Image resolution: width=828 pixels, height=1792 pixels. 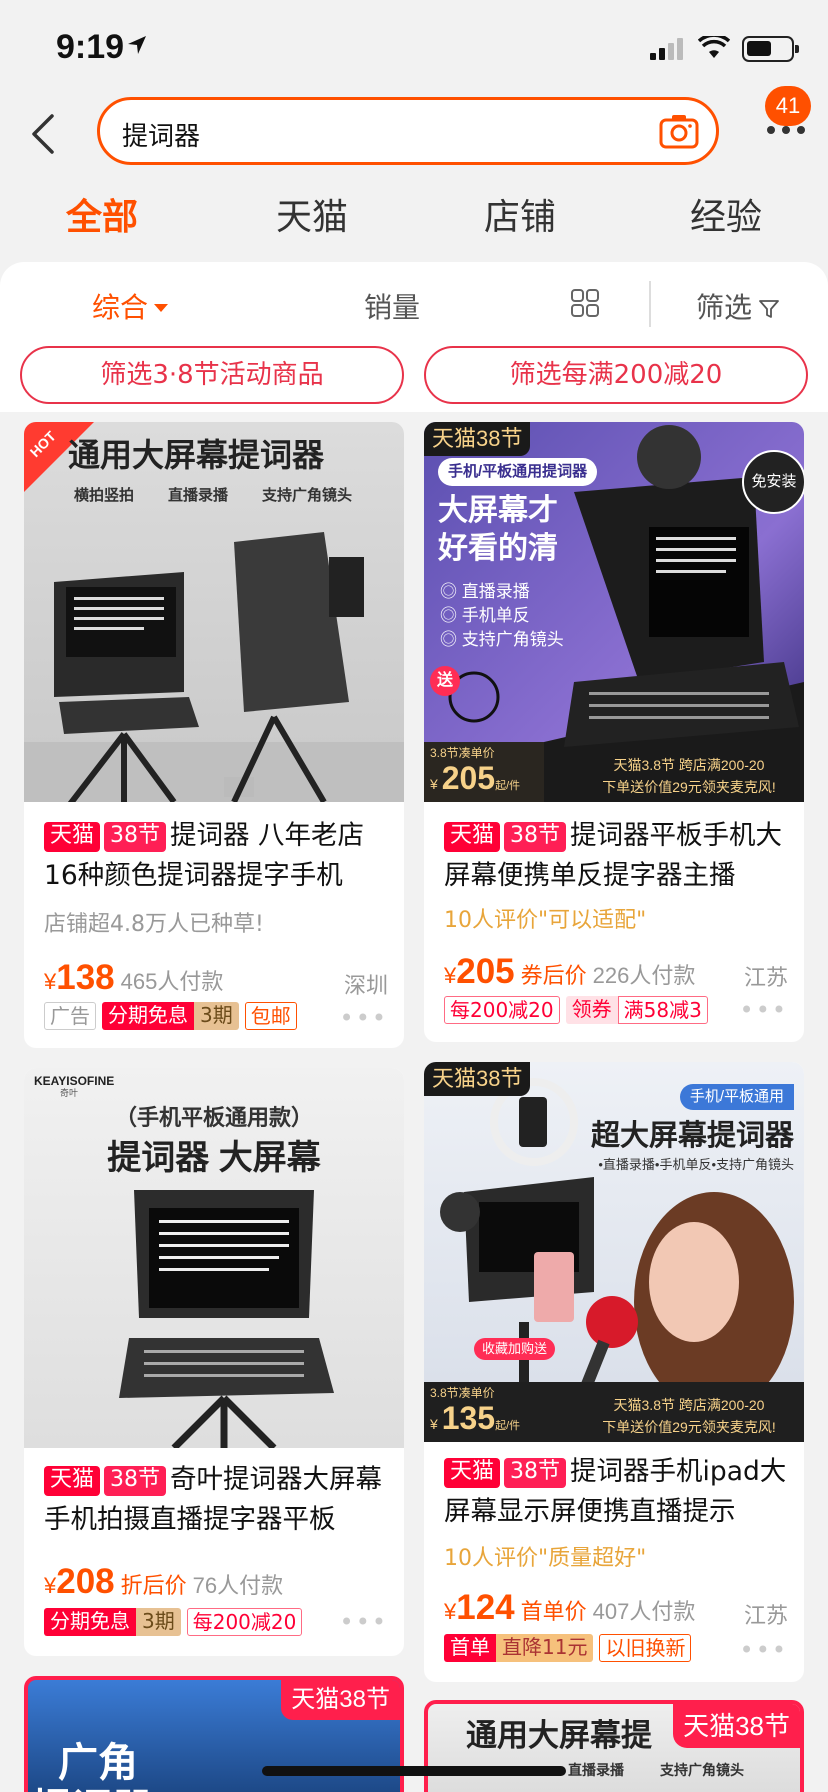 I want to click on status-bar: 9:19, so click(x=414, y=48).